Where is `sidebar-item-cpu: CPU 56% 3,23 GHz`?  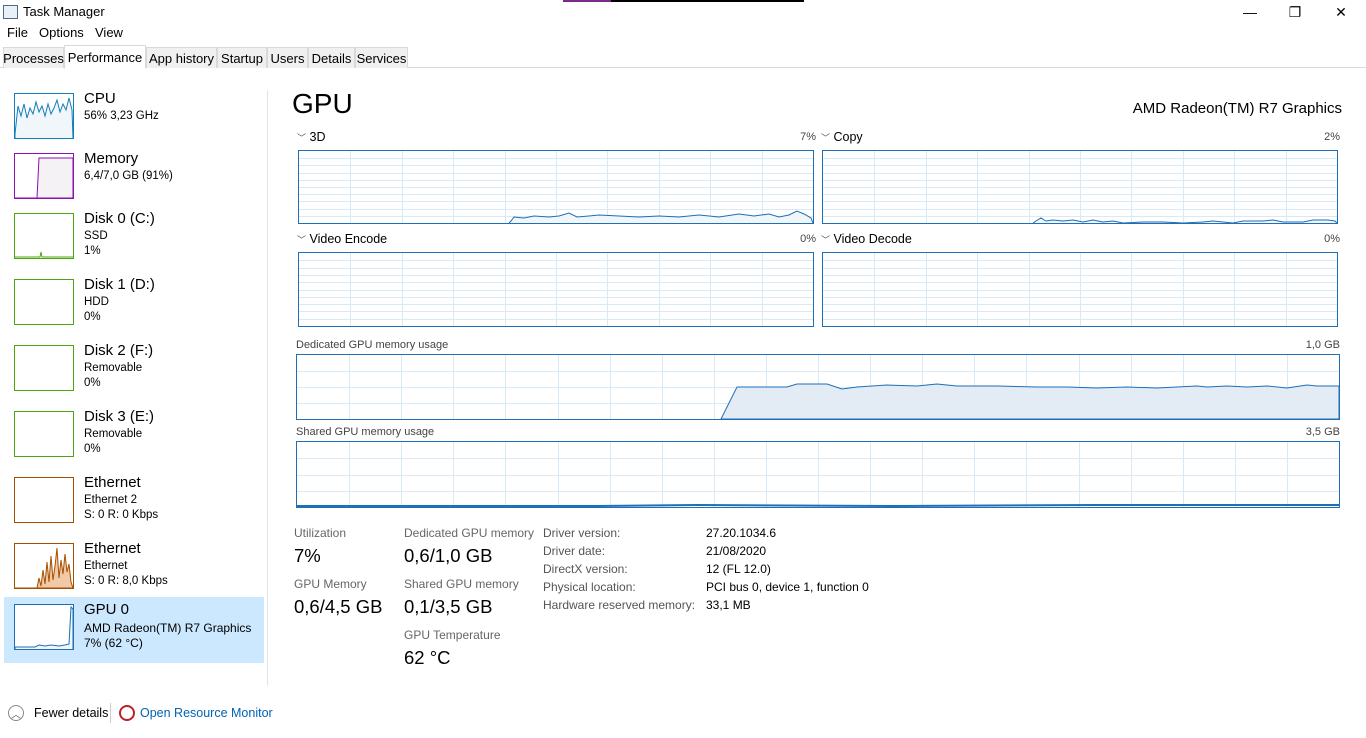 sidebar-item-cpu: CPU 56% 3,23 GHz is located at coordinates (134, 119).